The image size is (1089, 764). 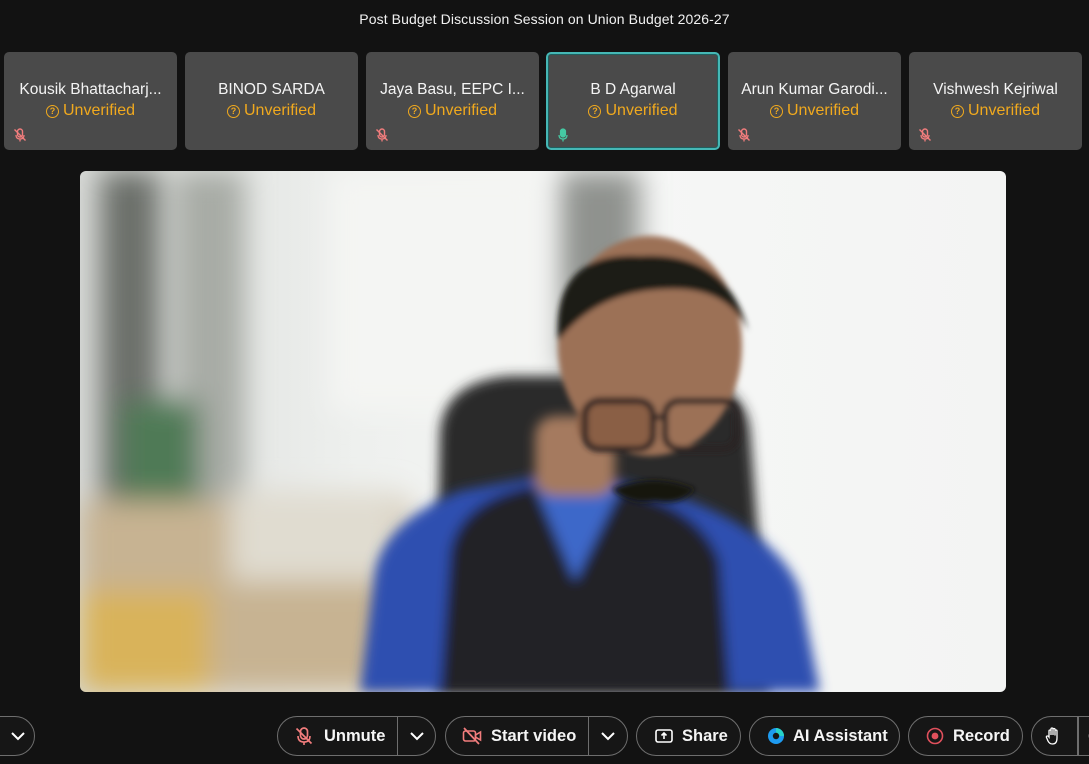 What do you see at coordinates (664, 736) in the screenshot?
I see `share-screen-icon` at bounding box center [664, 736].